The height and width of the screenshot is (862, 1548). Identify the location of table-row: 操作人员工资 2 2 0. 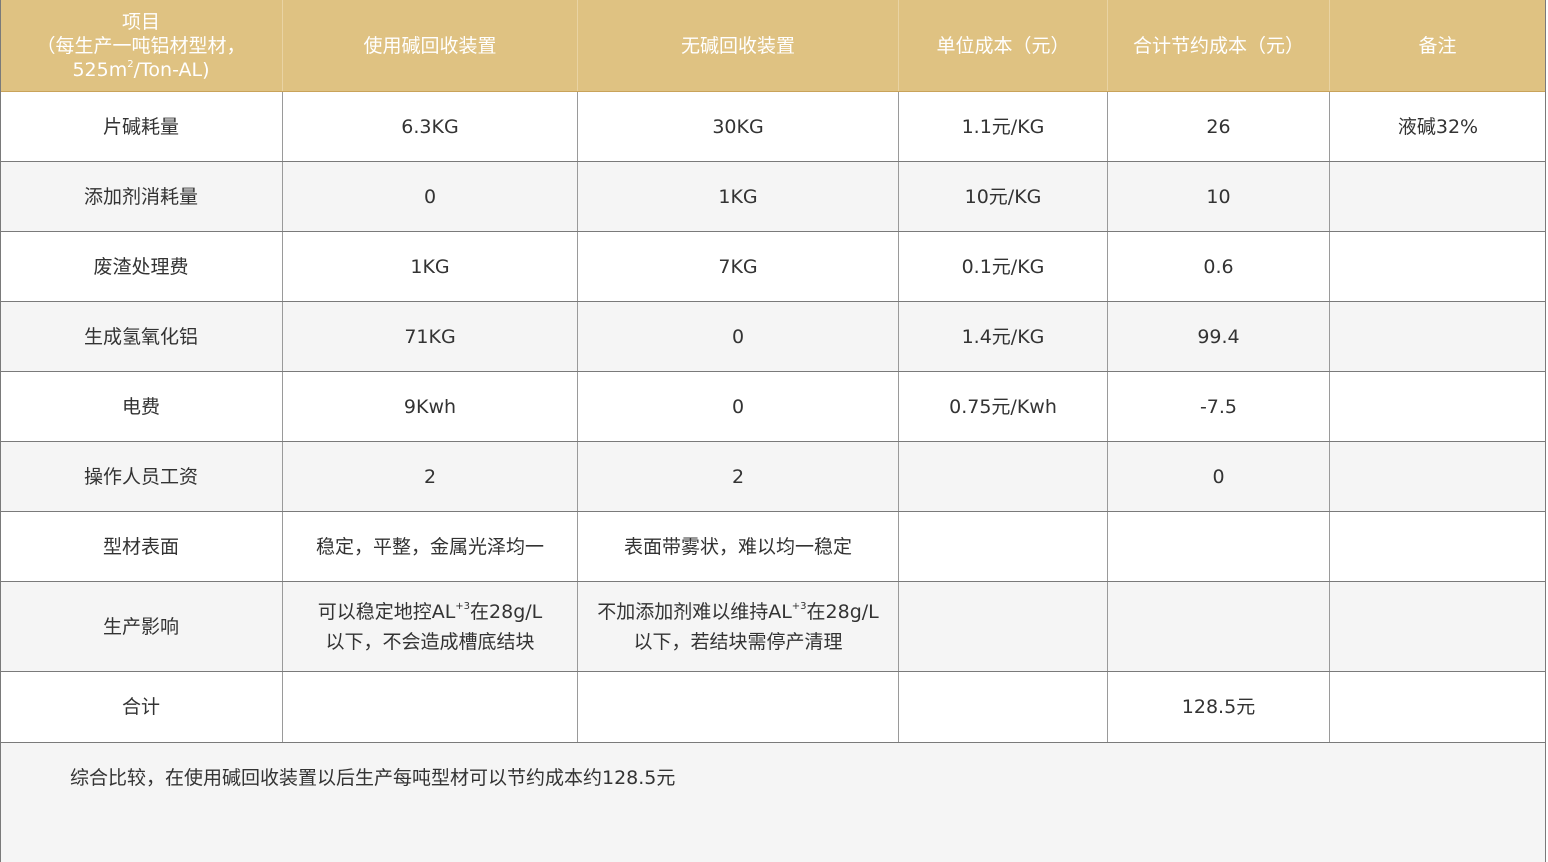
(773, 477).